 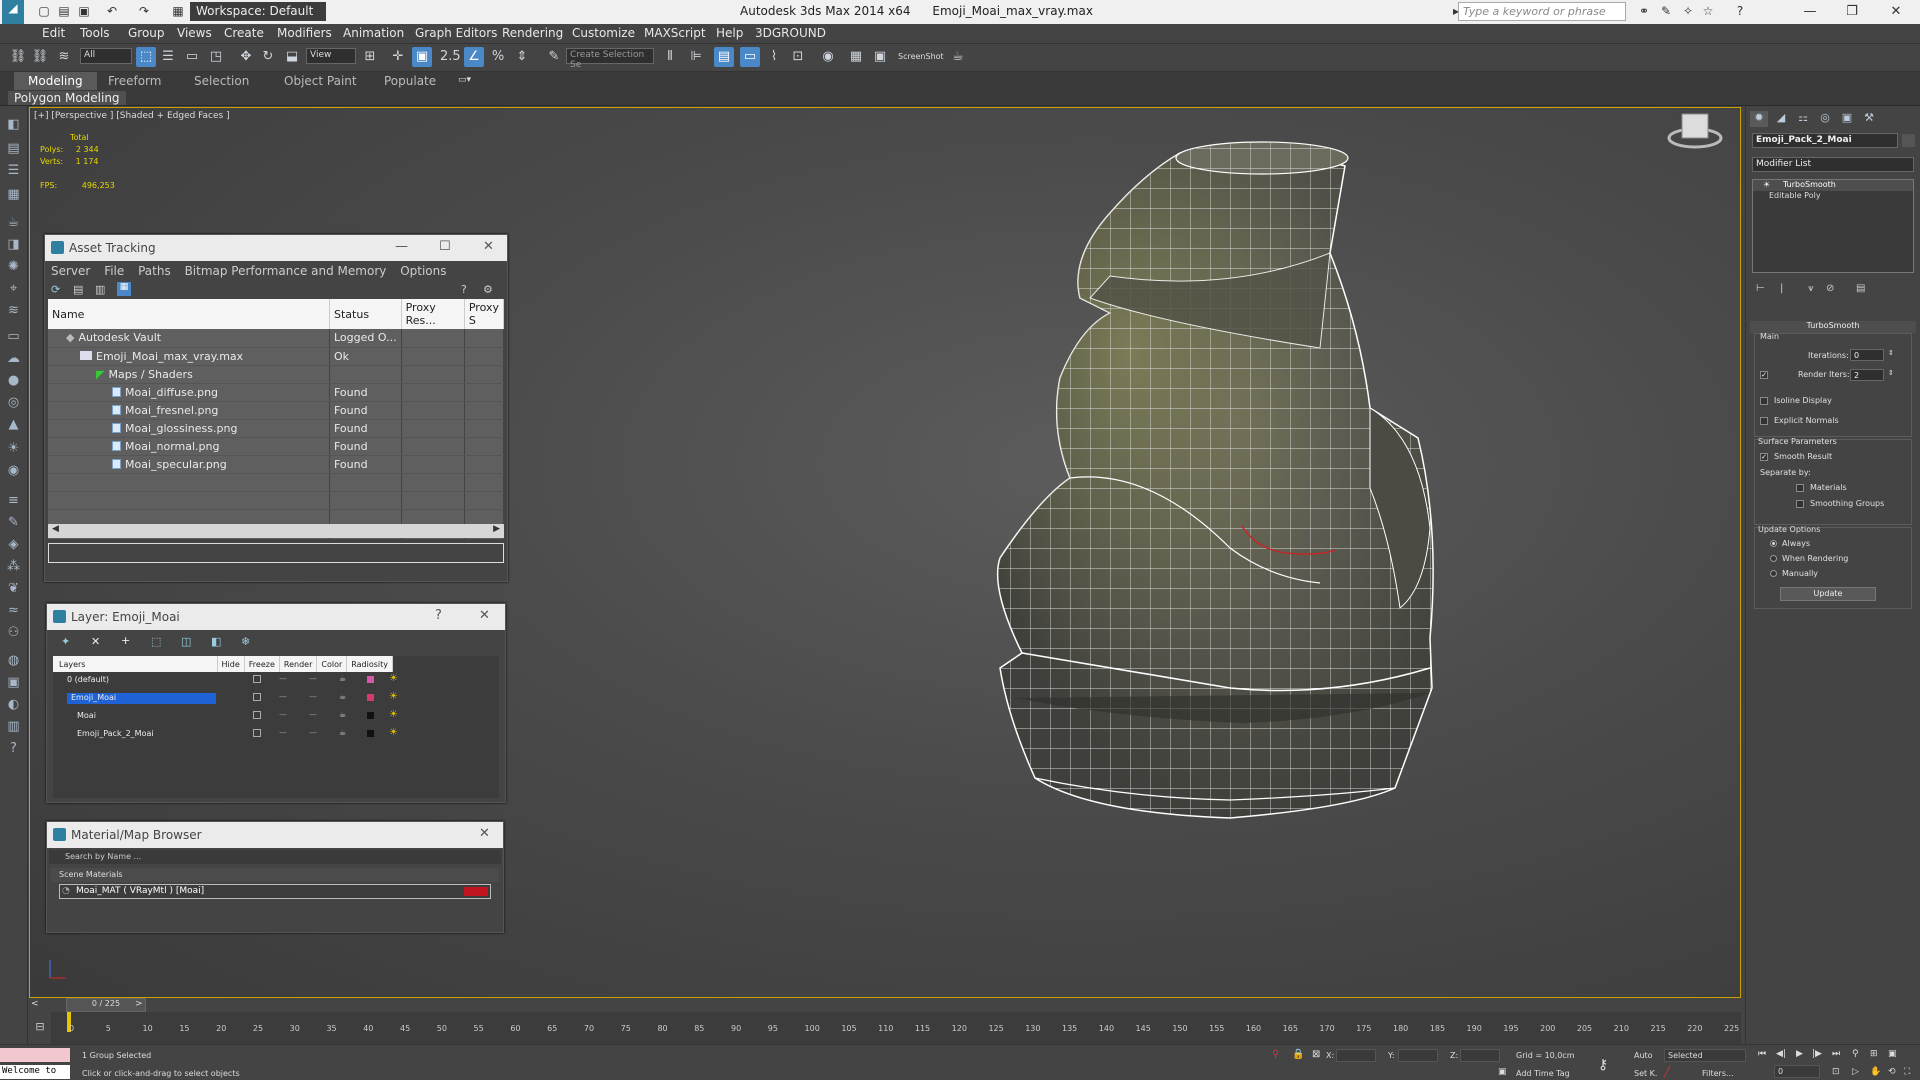 I want to click on light-icon: ✺, so click(x=13, y=266).